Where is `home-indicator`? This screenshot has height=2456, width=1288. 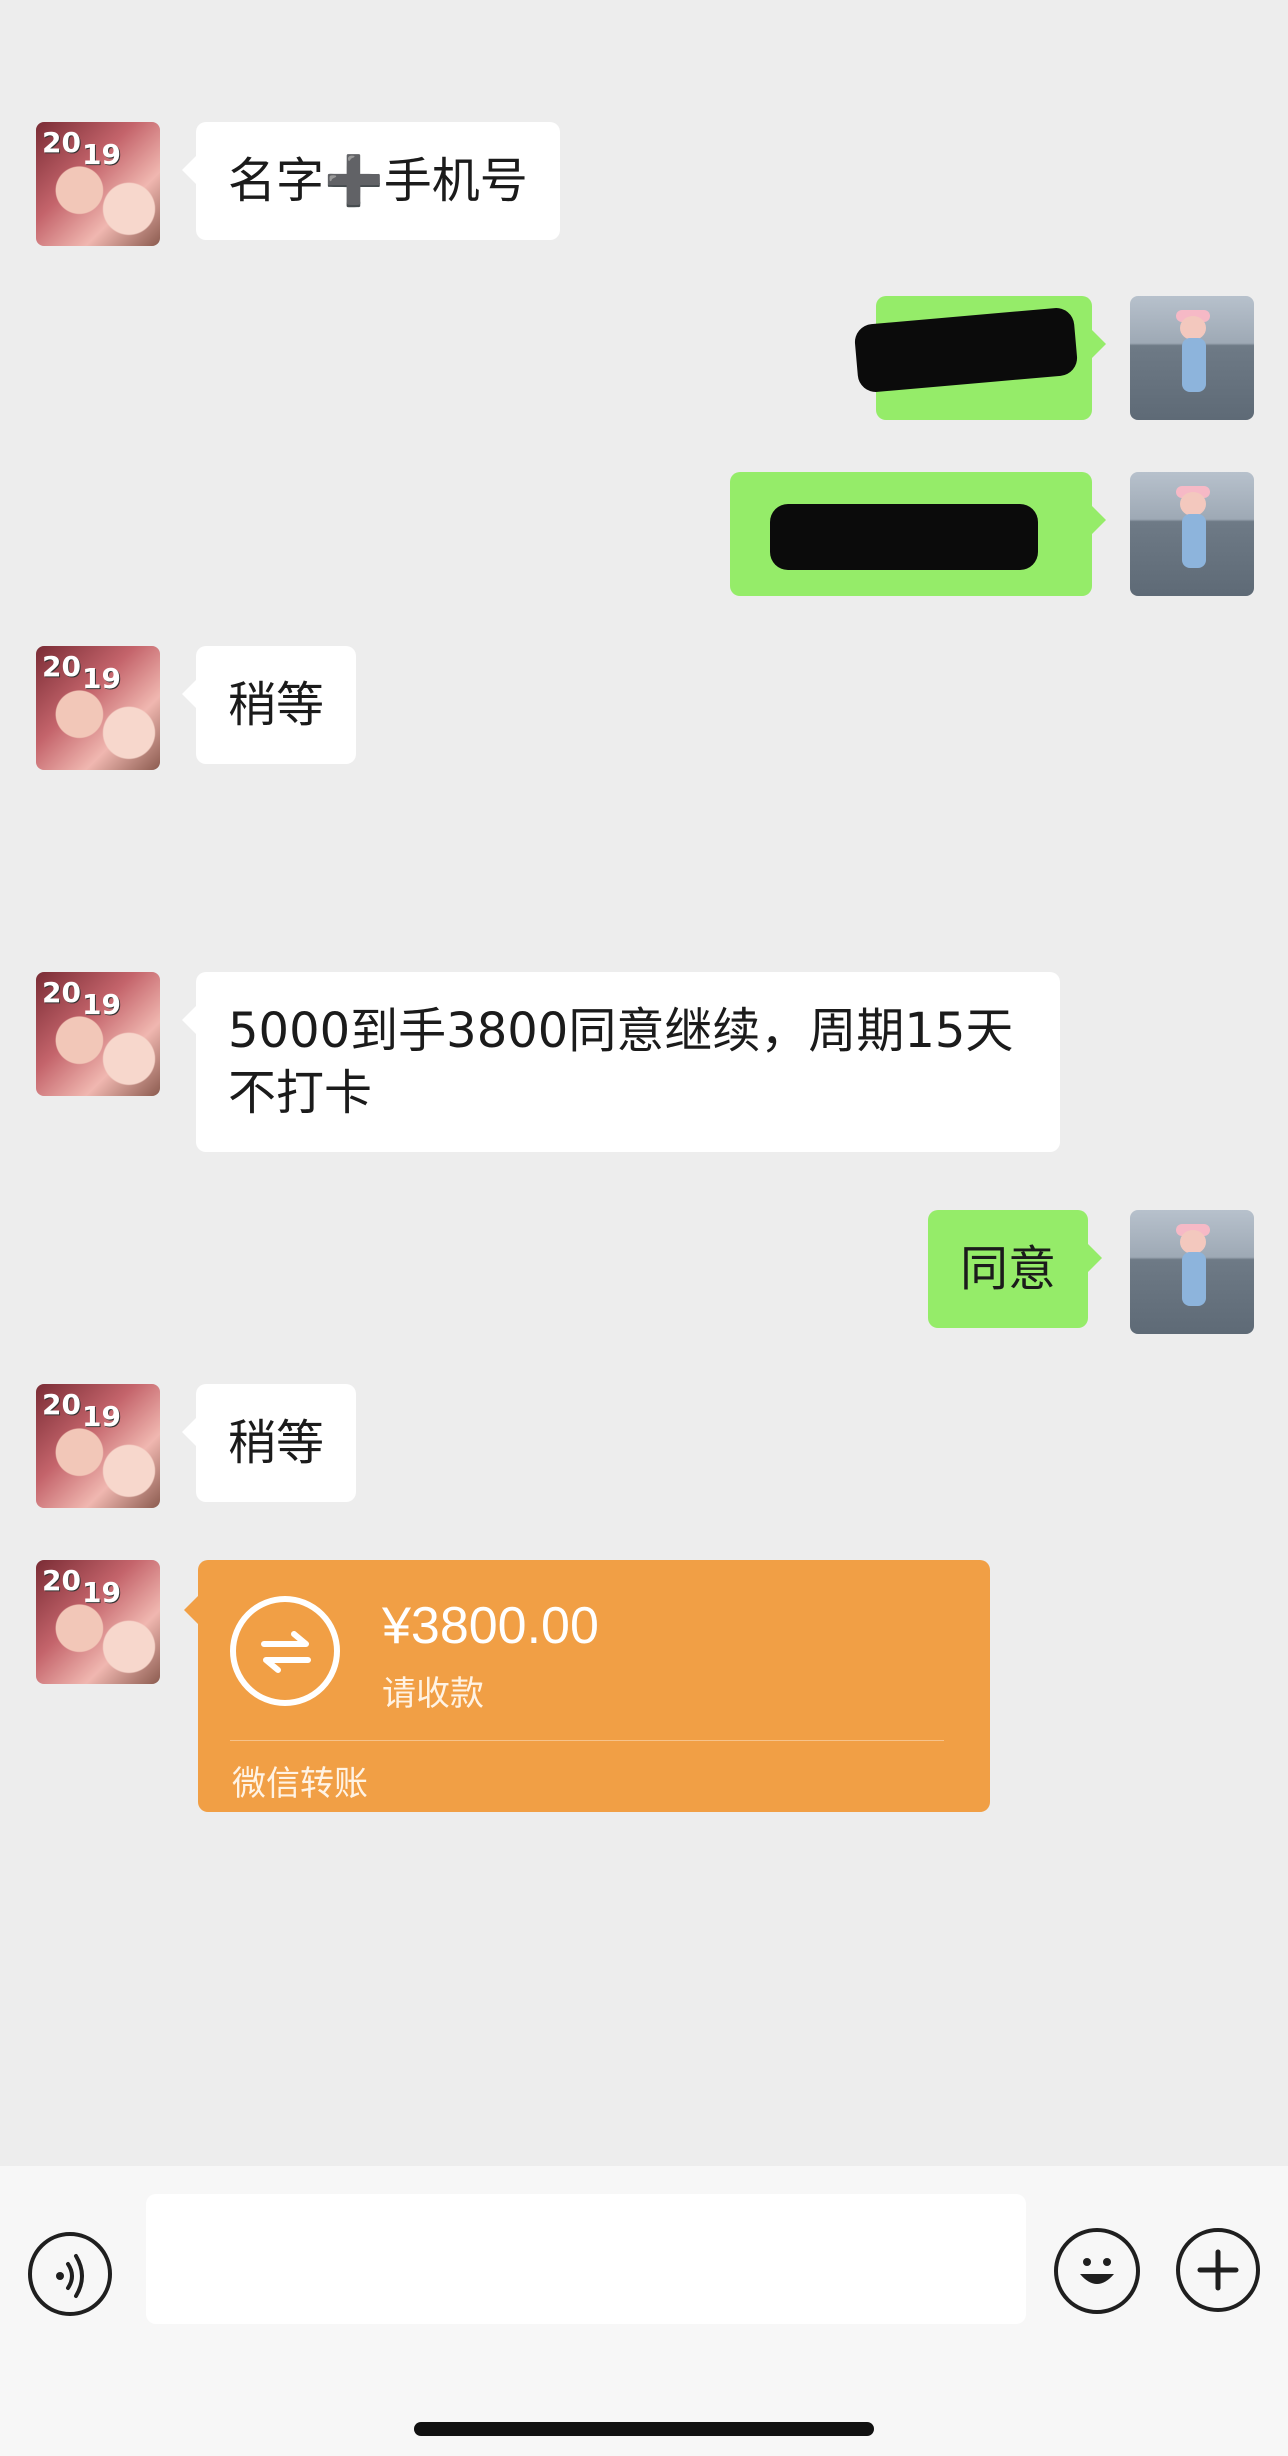
home-indicator is located at coordinates (644, 2429).